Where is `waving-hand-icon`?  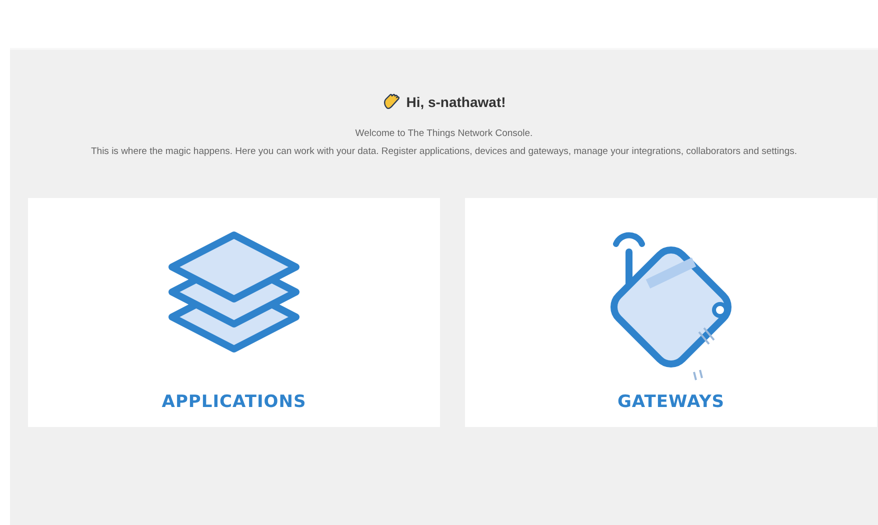 waving-hand-icon is located at coordinates (392, 102).